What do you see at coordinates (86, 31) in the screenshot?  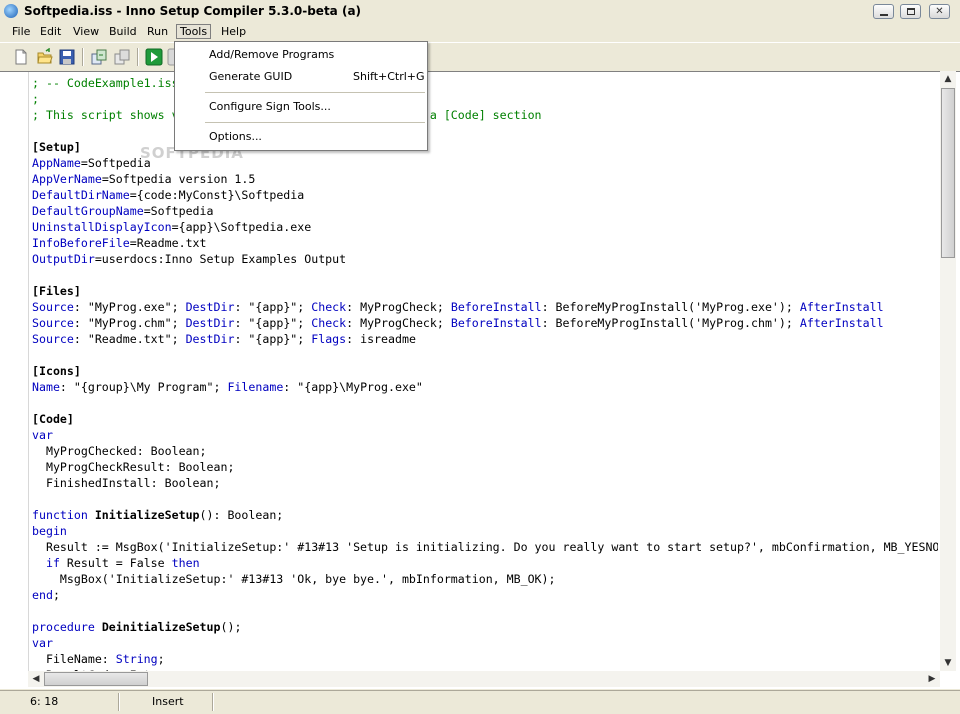 I see `menu-view: View` at bounding box center [86, 31].